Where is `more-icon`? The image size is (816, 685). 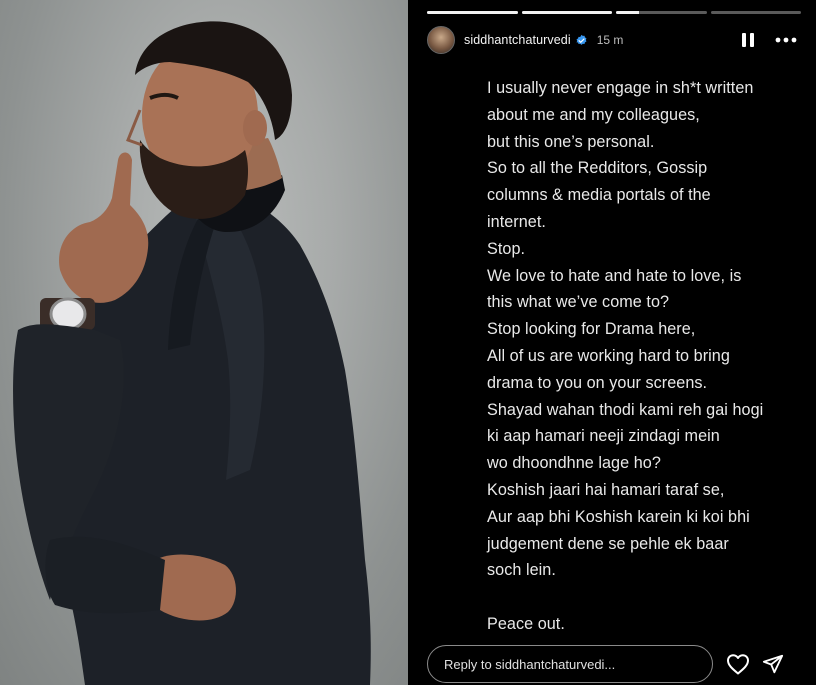
more-icon is located at coordinates (786, 40).